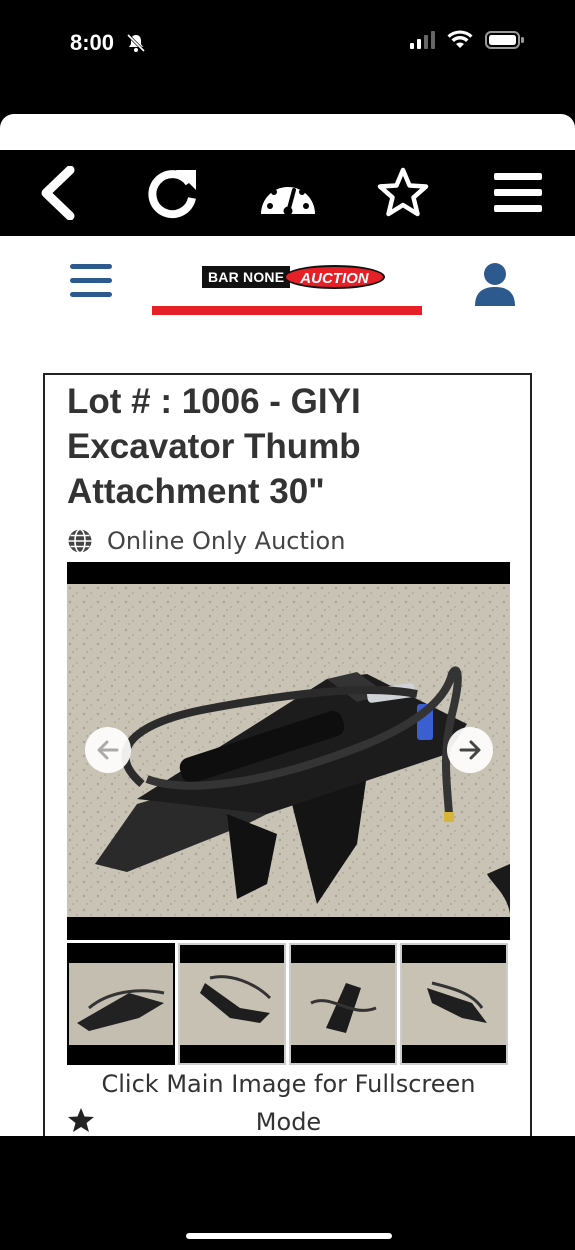 The width and height of the screenshot is (575, 1250). What do you see at coordinates (287, 310) in the screenshot?
I see `header-accent-bar` at bounding box center [287, 310].